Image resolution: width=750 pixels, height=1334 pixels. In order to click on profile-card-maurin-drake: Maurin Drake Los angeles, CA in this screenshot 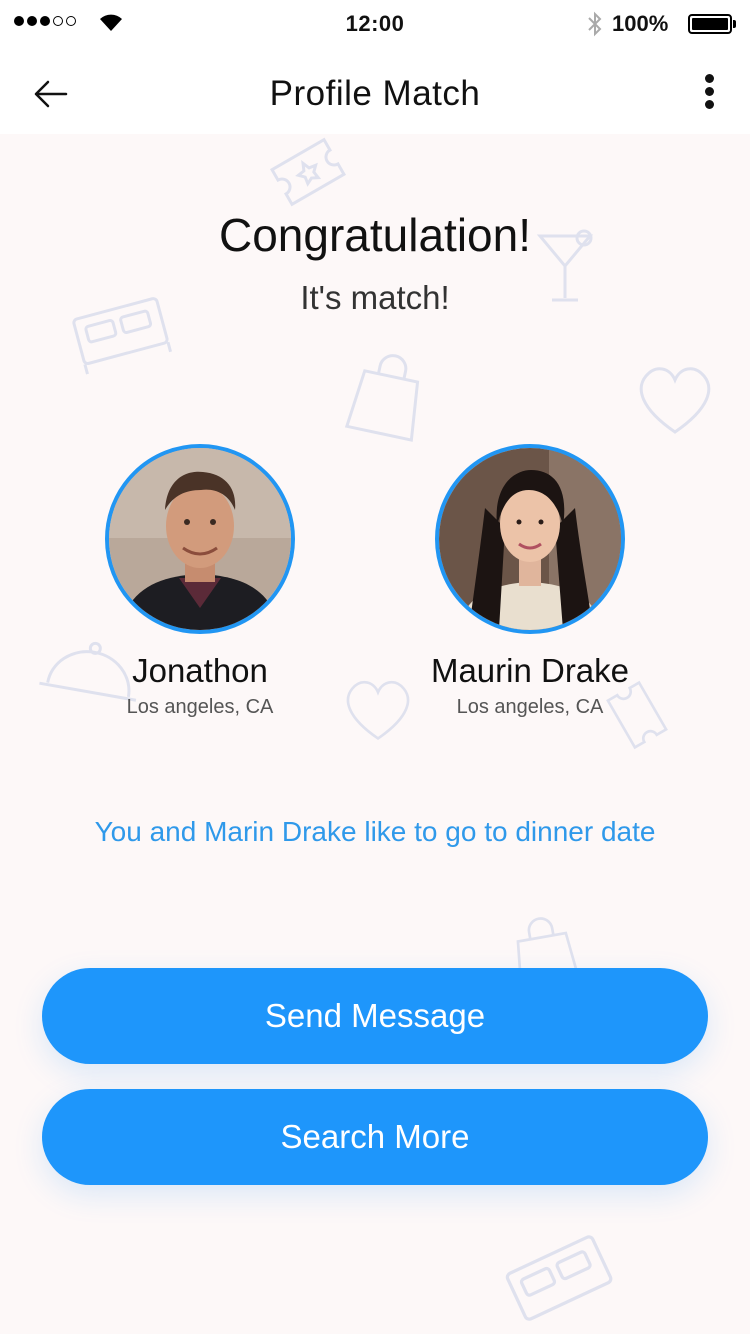, I will do `click(530, 581)`.